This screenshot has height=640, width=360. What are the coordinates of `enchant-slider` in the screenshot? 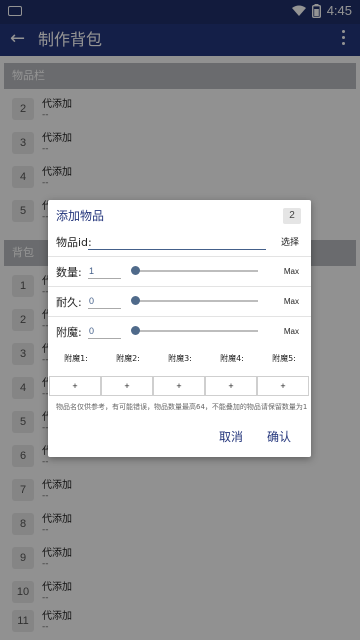 It's located at (194, 331).